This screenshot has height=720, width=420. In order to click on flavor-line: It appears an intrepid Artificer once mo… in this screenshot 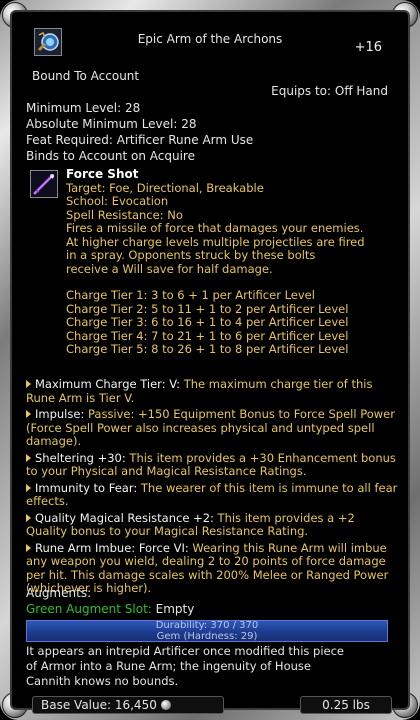, I will do `click(185, 651)`.